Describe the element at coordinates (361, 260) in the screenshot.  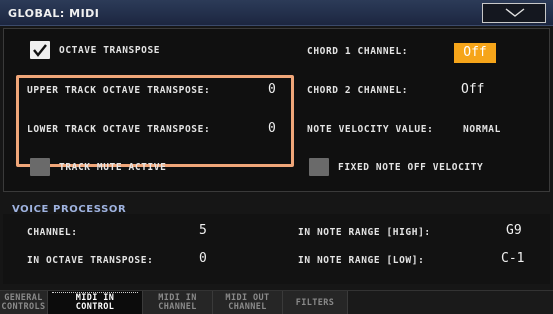
I see `vp-range-low-label: IN NOTE RANGE [LOW]:` at that location.